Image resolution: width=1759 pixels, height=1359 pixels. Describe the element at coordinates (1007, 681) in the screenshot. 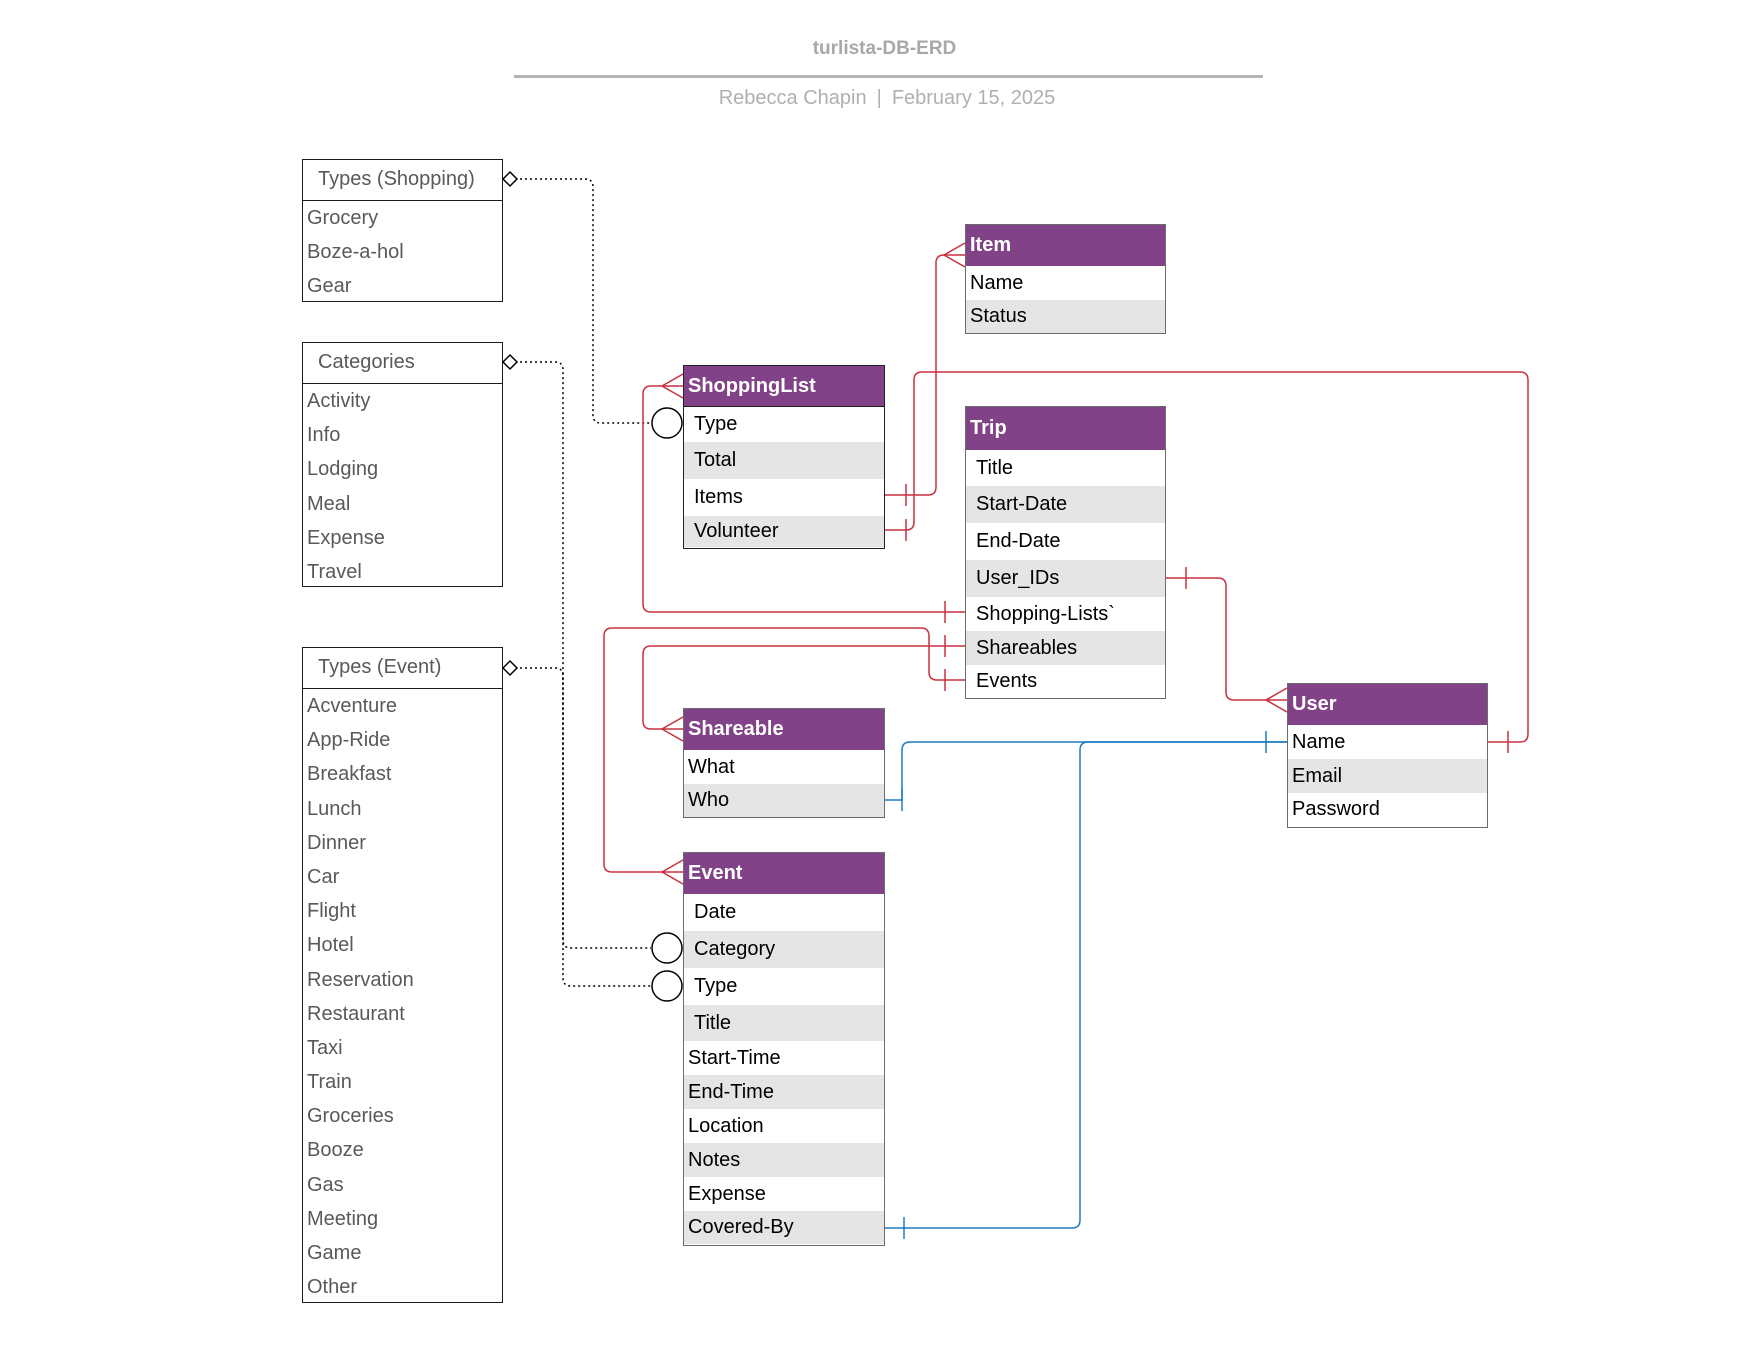

I see `entity-field: Events` at that location.